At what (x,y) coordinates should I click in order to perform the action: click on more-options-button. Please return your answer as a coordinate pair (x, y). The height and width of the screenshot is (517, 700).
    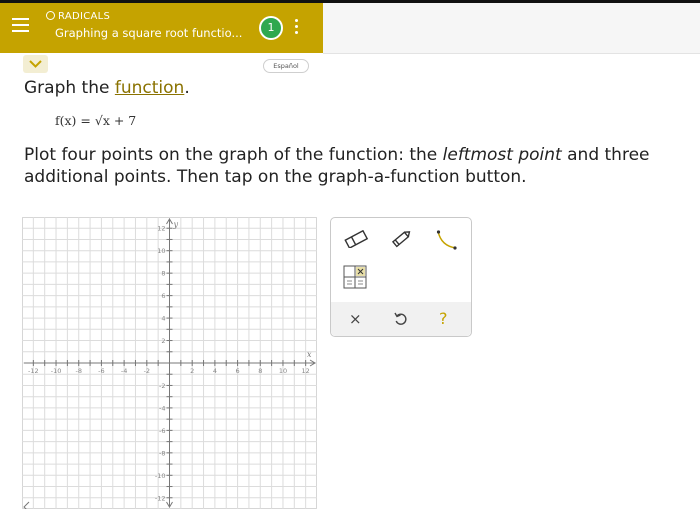
    Looking at the image, I should click on (297, 27).